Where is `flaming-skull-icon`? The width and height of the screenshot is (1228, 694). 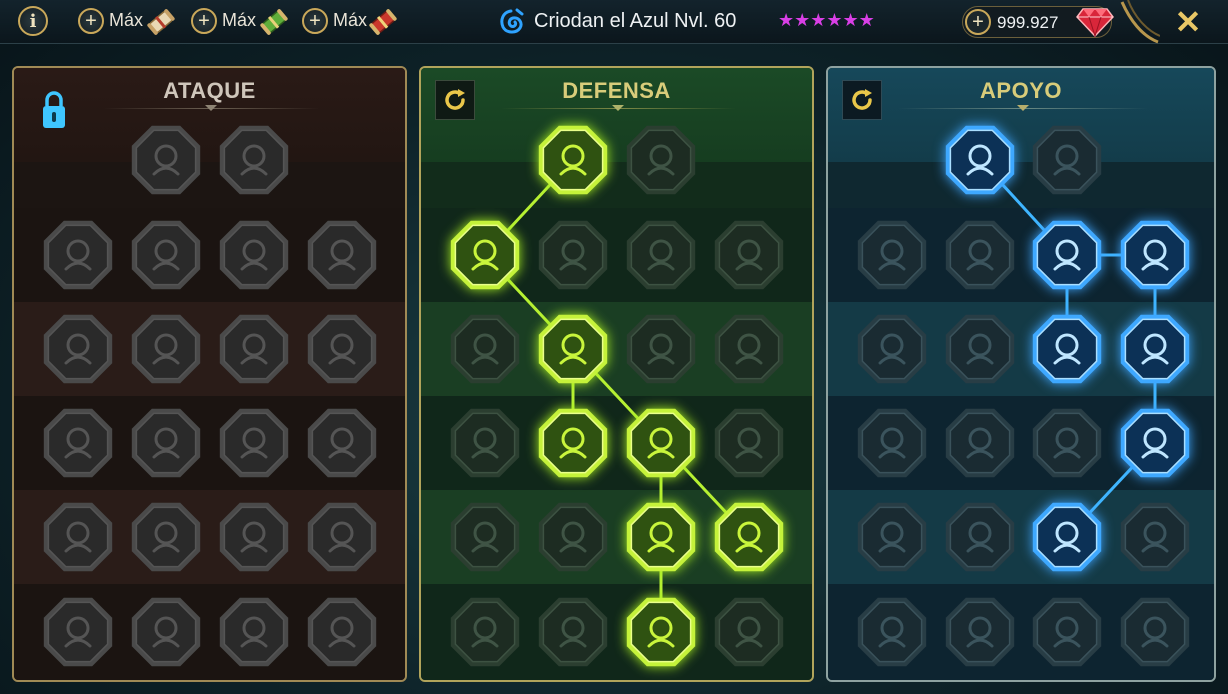 flaming-skull-icon is located at coordinates (1067, 255).